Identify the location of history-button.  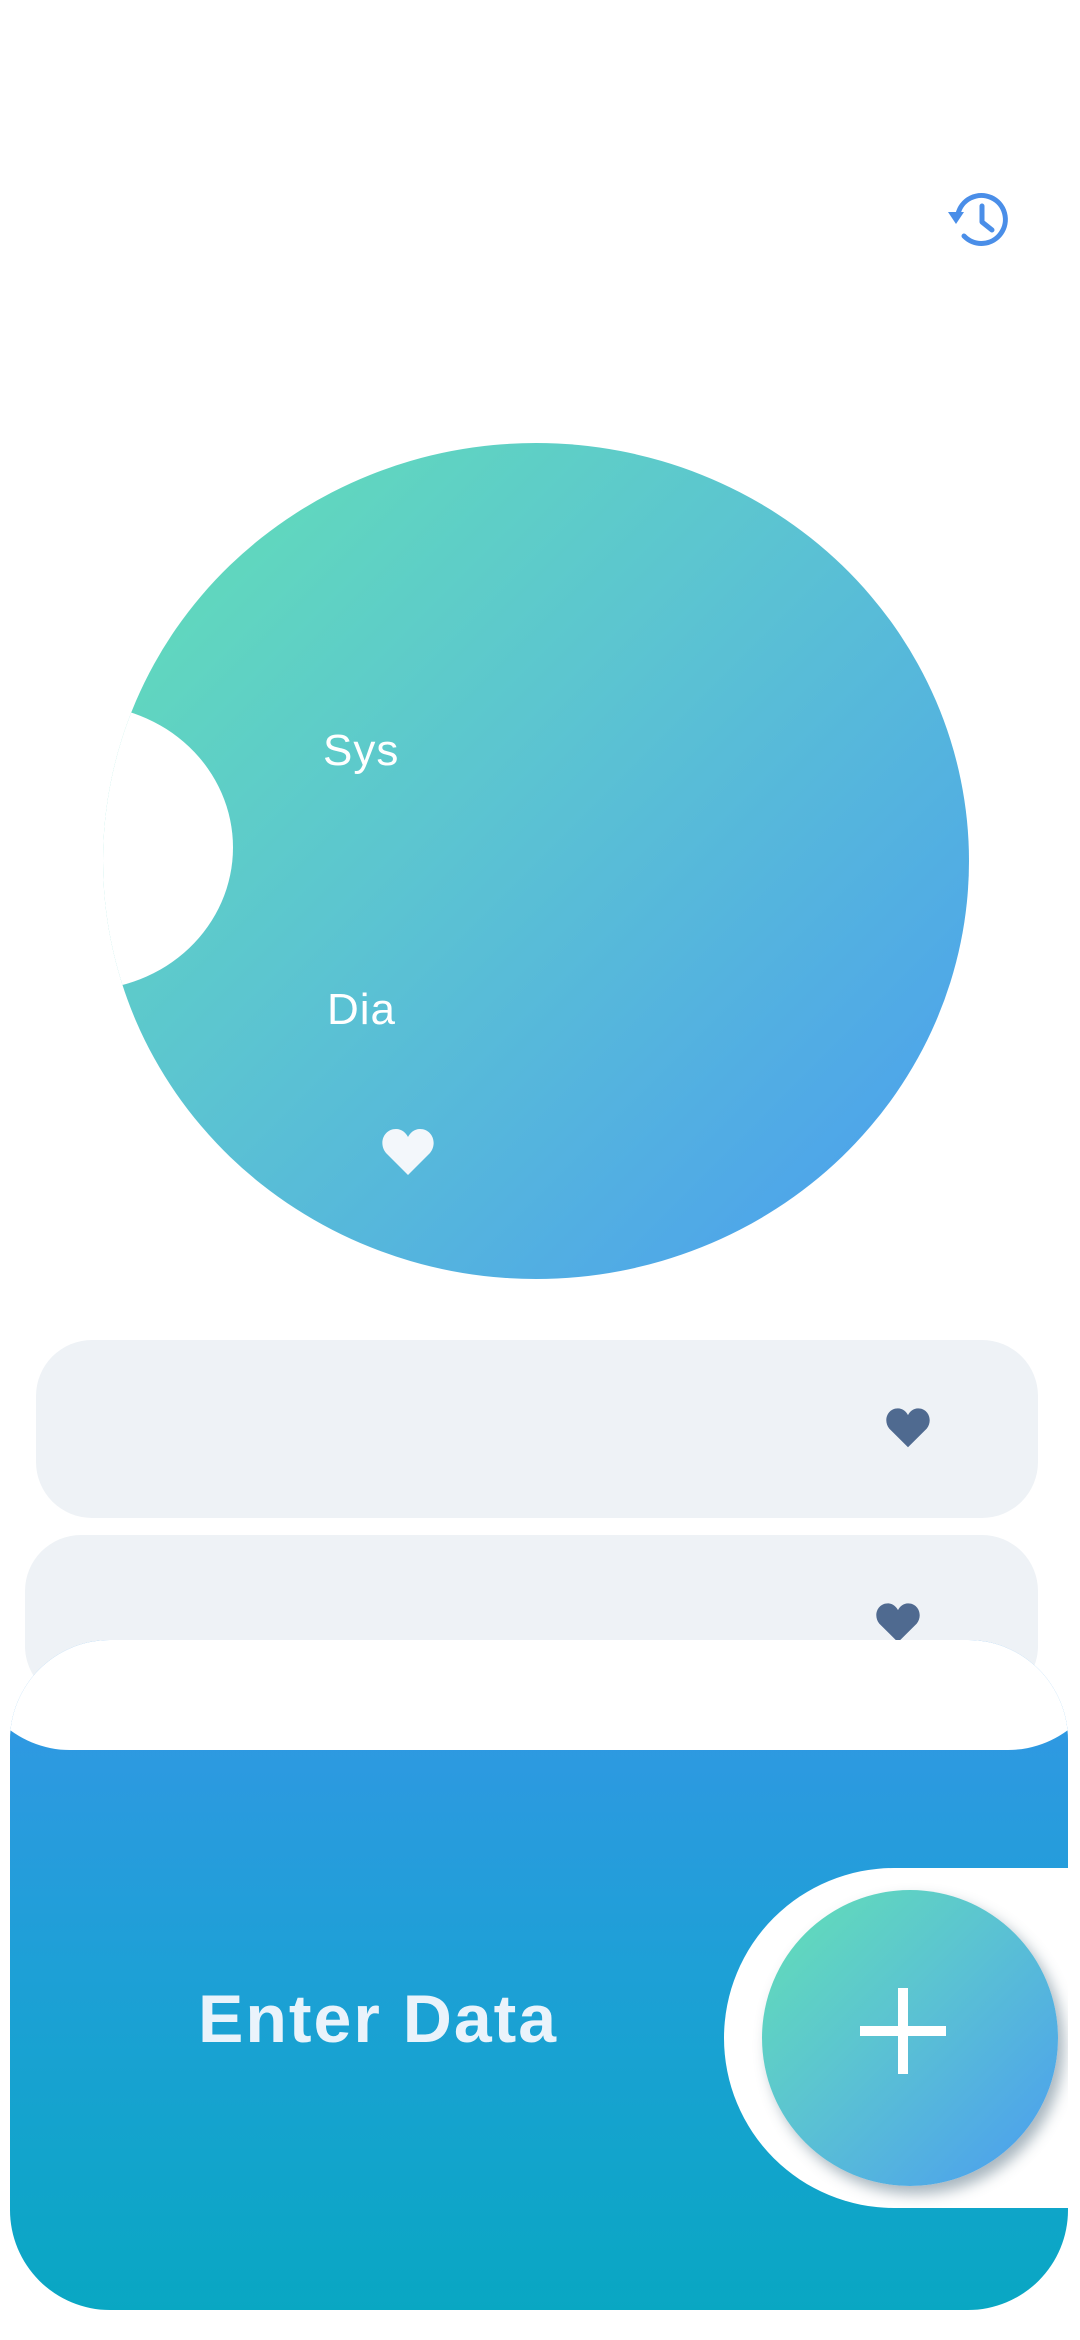
(980, 220).